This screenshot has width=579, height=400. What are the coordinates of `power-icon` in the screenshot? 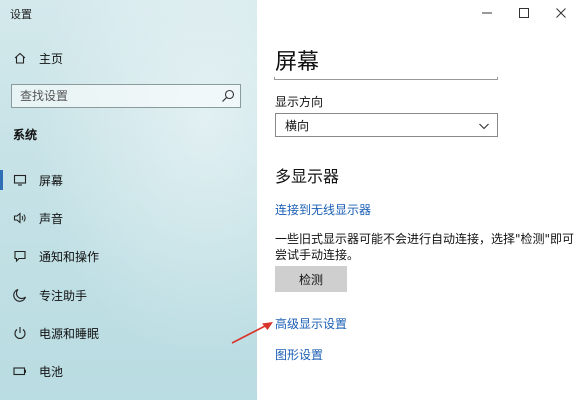 It's located at (20, 333).